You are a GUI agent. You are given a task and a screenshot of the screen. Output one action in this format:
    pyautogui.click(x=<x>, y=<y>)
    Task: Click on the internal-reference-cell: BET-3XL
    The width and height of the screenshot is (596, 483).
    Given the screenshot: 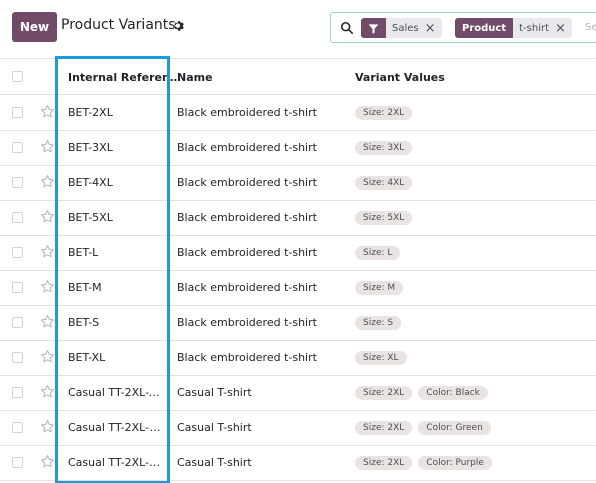 What is the action you would take?
    pyautogui.click(x=90, y=147)
    